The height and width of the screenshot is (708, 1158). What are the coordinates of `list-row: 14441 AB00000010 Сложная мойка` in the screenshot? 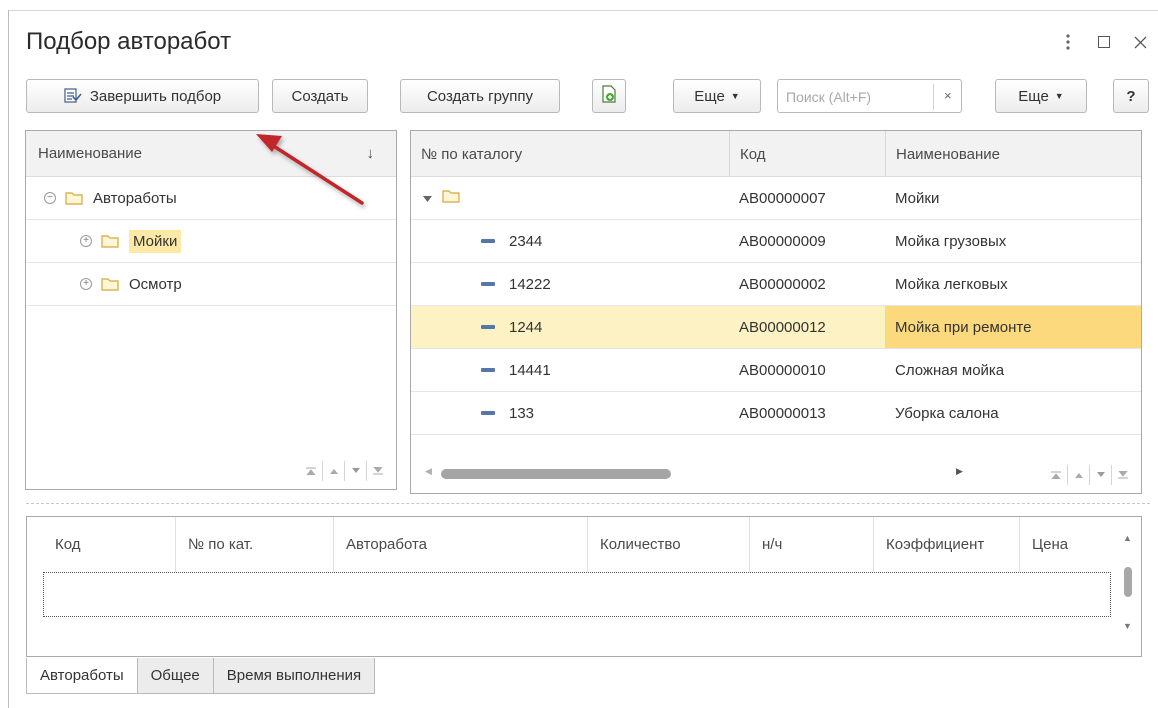 It's located at (776, 370).